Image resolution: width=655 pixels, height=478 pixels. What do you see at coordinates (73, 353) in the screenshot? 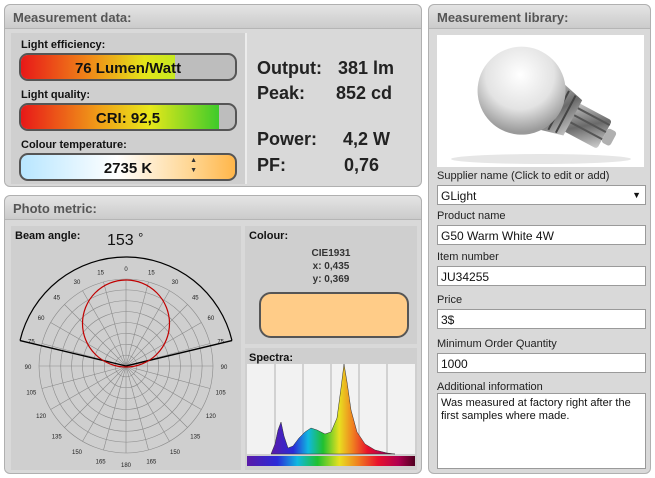
I see `beam-angle-line-left` at bounding box center [73, 353].